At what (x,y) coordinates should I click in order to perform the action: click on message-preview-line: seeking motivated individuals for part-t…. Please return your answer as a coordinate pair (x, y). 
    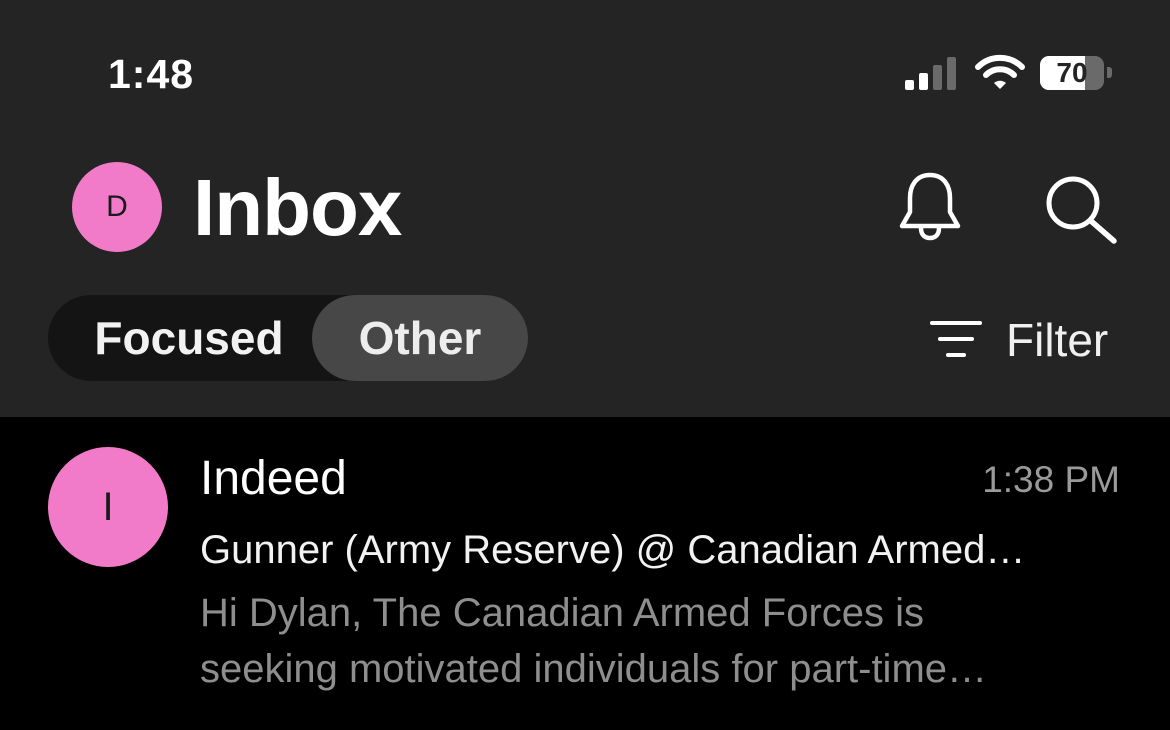
    Looking at the image, I should click on (594, 669).